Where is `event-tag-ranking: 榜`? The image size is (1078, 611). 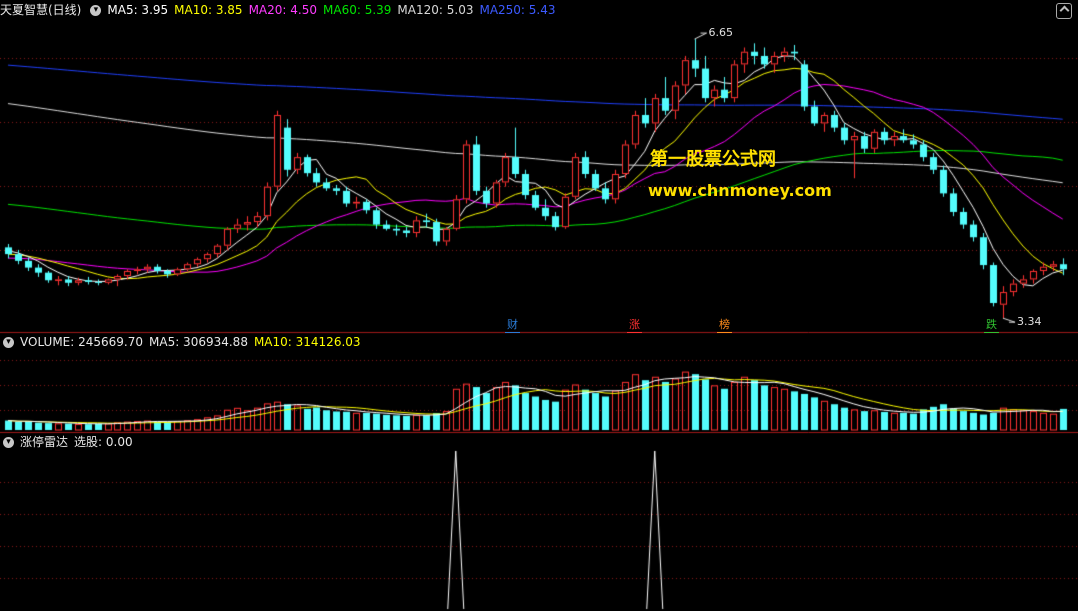
event-tag-ranking: 榜 is located at coordinates (724, 325).